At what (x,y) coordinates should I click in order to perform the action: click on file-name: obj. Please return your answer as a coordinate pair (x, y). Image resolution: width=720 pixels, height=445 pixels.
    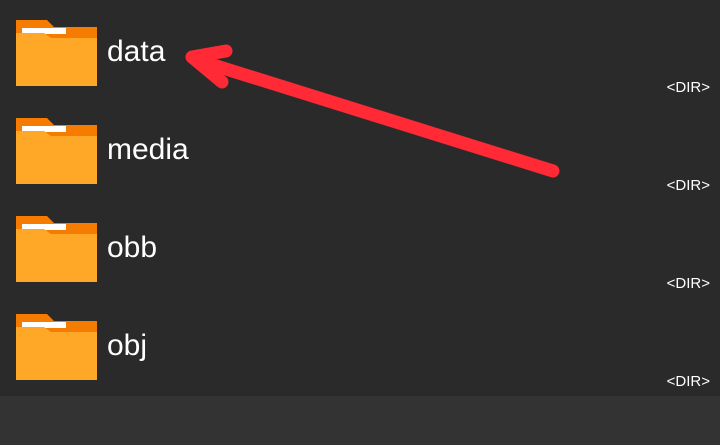
    Looking at the image, I should click on (127, 345).